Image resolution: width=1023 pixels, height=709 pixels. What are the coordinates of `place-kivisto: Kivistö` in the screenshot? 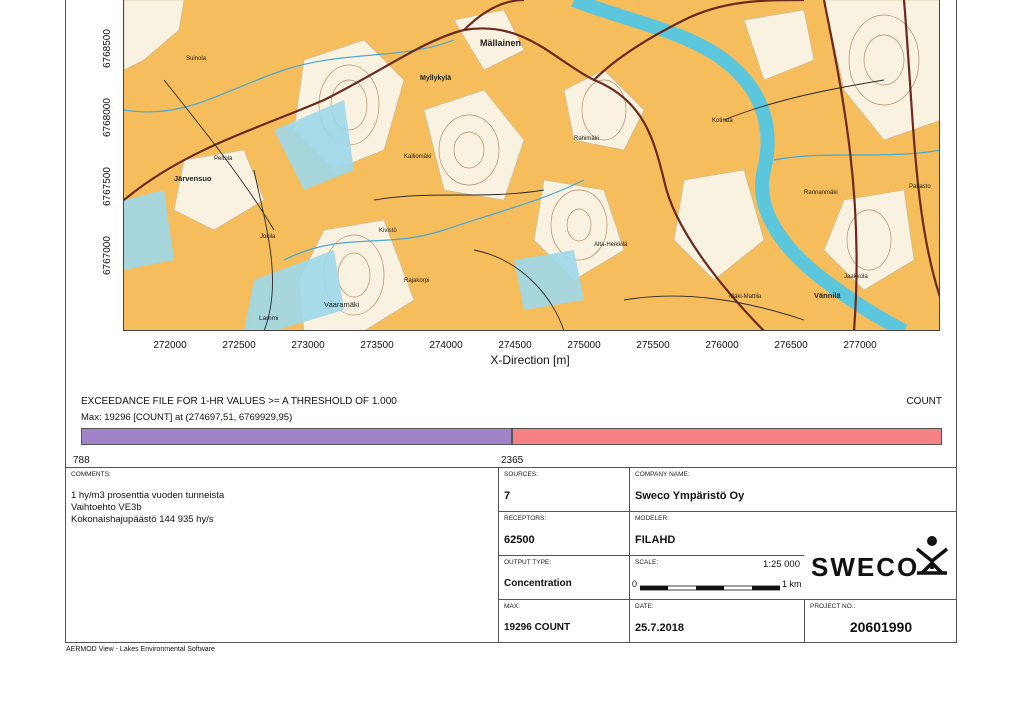 It's located at (388, 231).